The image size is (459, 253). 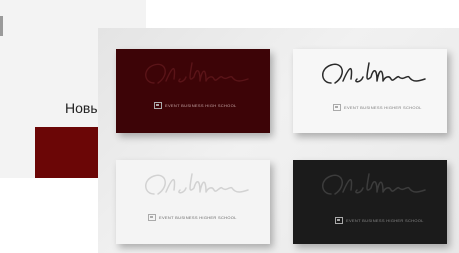 I want to click on panel-title: Новы, so click(x=83, y=108).